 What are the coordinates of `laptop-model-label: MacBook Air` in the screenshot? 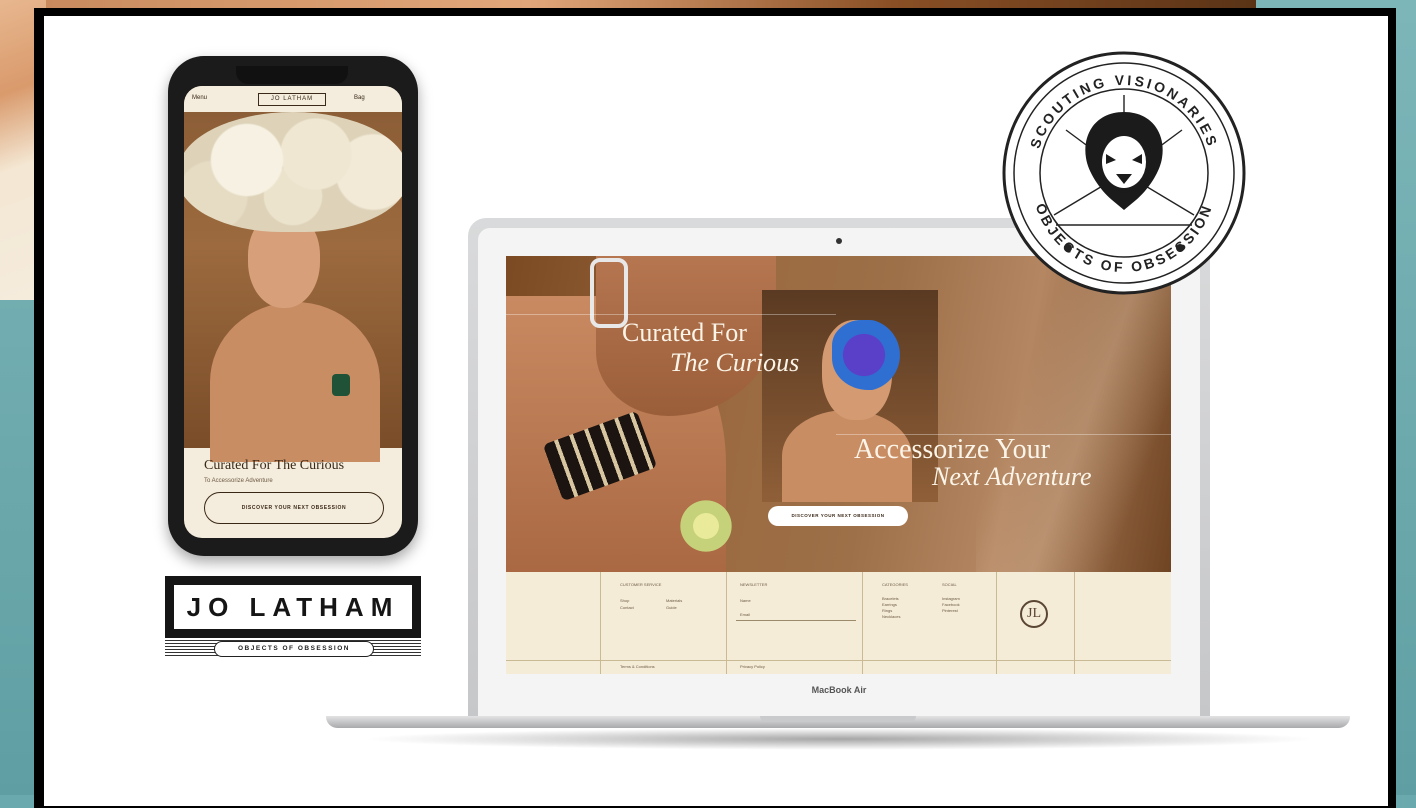 It's located at (839, 690).